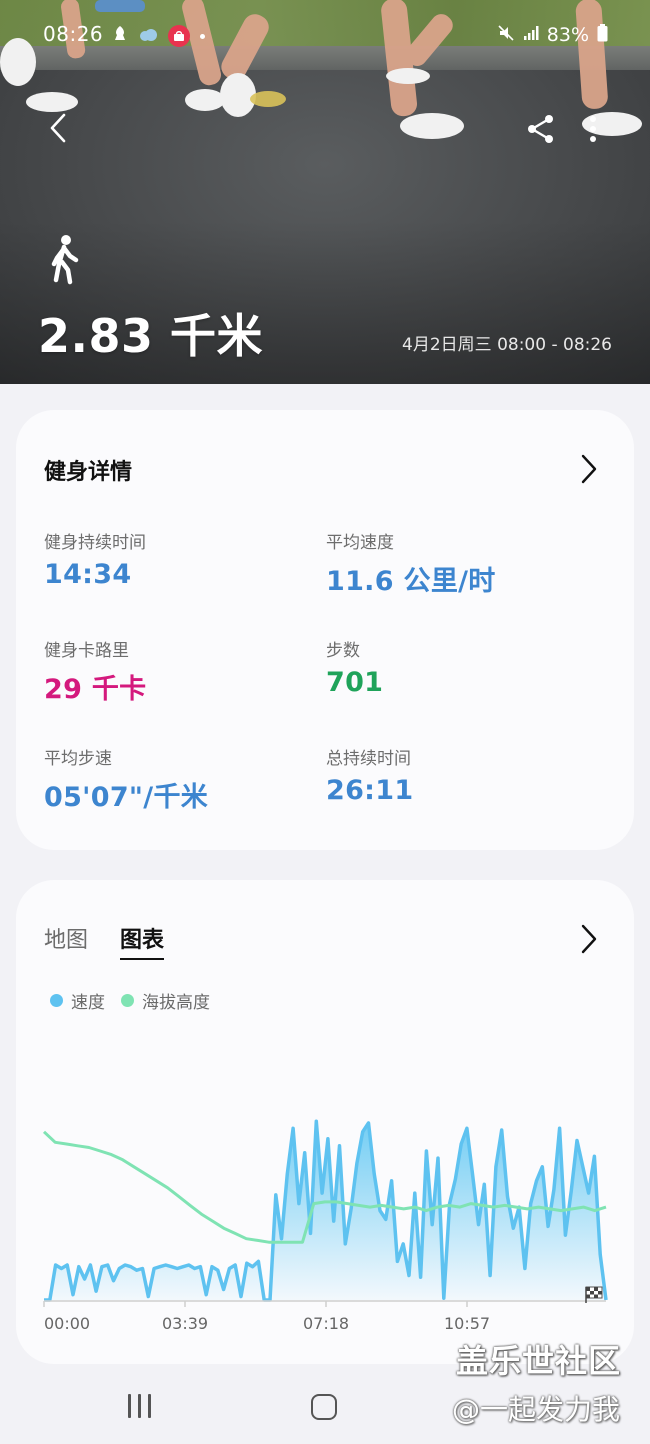 The width and height of the screenshot is (650, 1444). I want to click on share-button, so click(541, 129).